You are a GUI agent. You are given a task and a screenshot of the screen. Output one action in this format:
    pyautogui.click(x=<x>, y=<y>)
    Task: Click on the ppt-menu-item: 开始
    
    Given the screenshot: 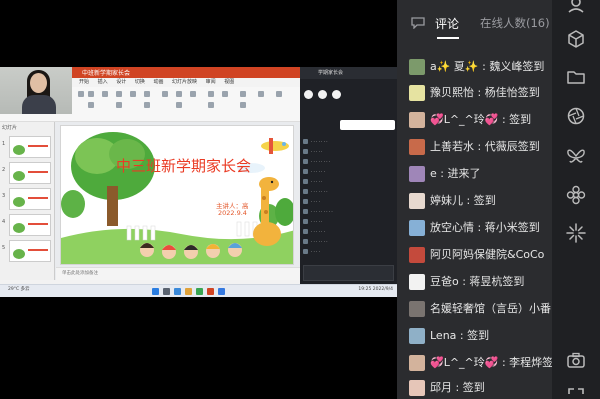 What is the action you would take?
    pyautogui.click(x=84, y=82)
    